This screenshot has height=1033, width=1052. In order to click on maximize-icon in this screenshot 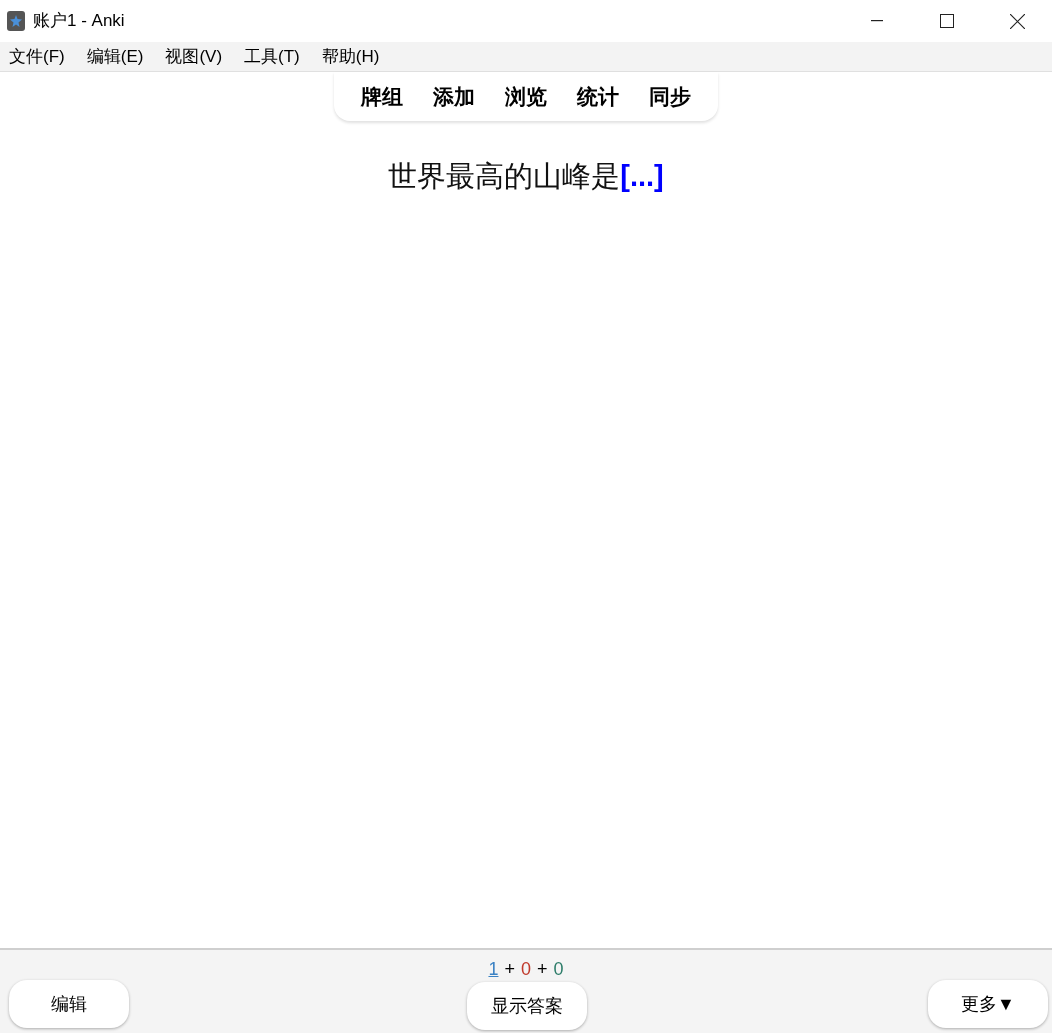, I will do `click(947, 21)`.